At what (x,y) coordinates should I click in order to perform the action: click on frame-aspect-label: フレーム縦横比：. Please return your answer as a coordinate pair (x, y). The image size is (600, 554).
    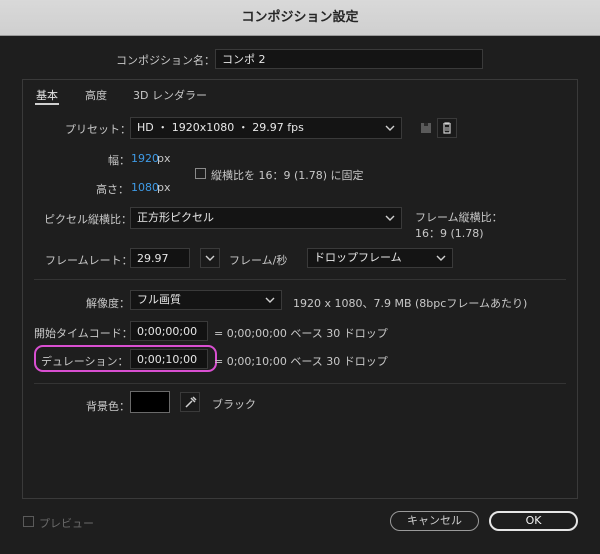
    Looking at the image, I should click on (459, 217).